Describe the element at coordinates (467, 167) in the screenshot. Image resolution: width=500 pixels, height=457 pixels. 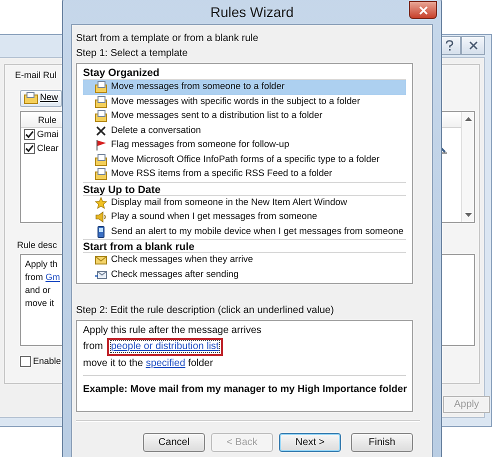
I see `scroll-bar` at that location.